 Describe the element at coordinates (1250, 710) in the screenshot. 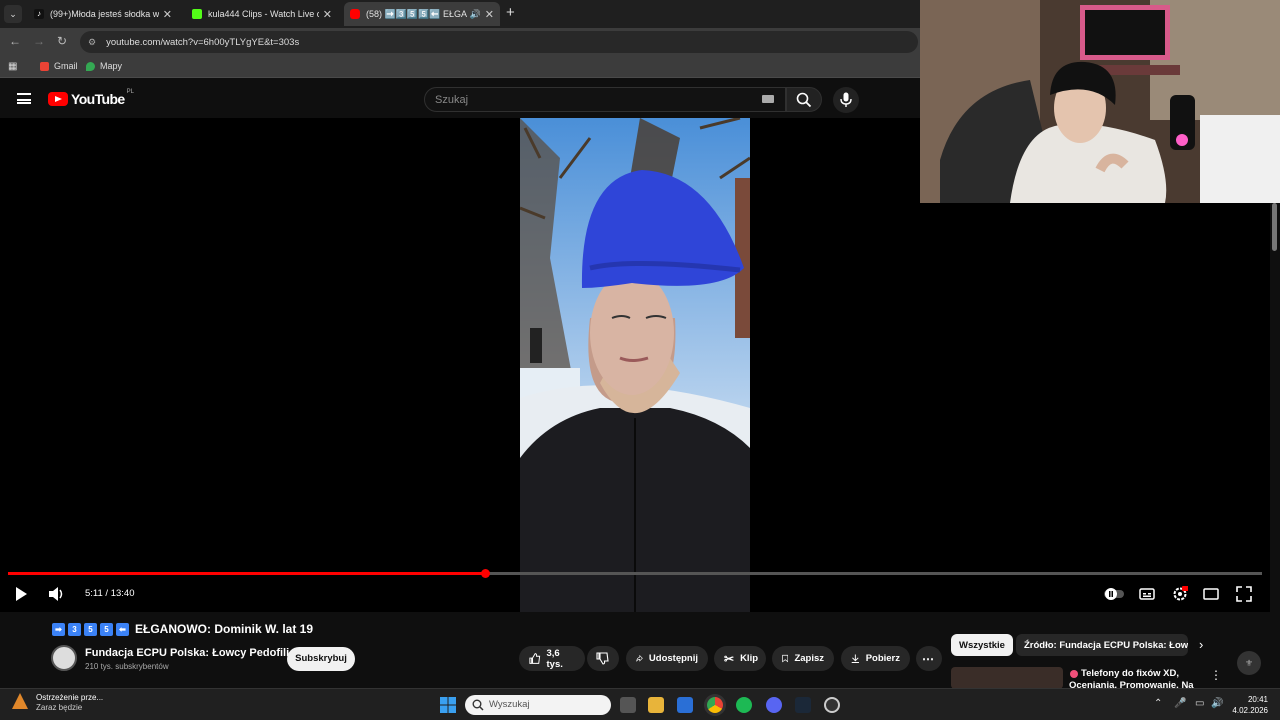

I see `clock-date: 4.02.2026` at that location.